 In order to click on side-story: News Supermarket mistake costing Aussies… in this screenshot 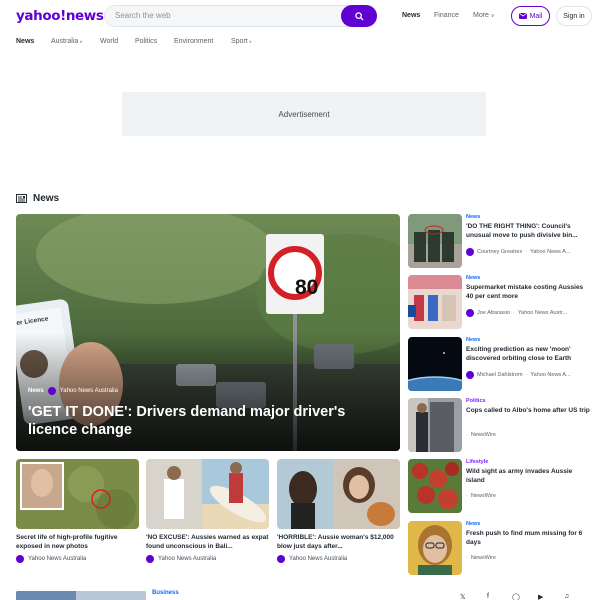, I will do `click(500, 302)`.